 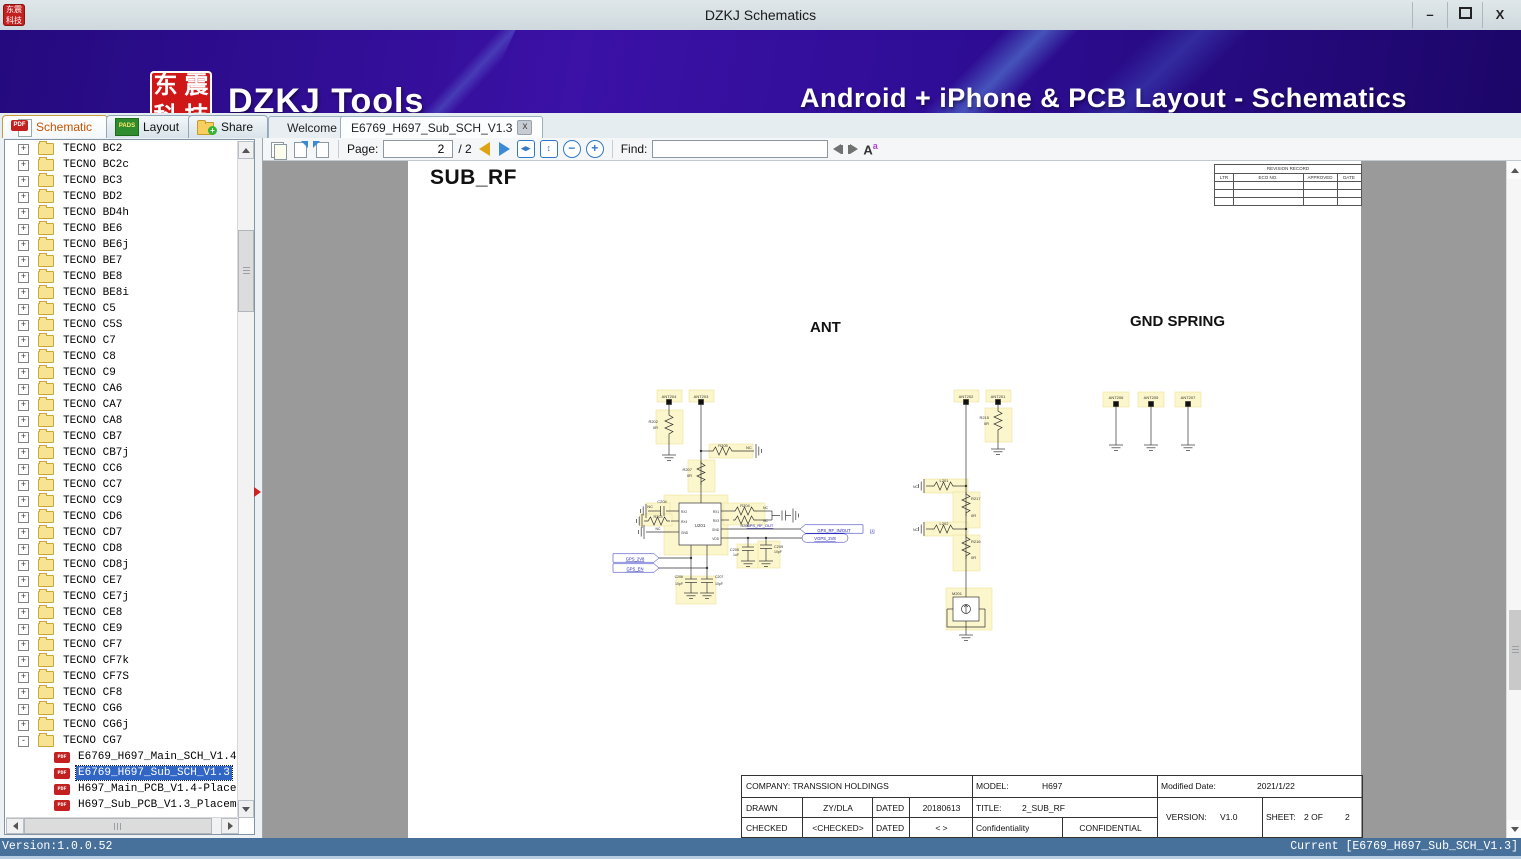 What do you see at coordinates (121, 197) in the screenshot?
I see `tree-folder: + TECNO BD2` at bounding box center [121, 197].